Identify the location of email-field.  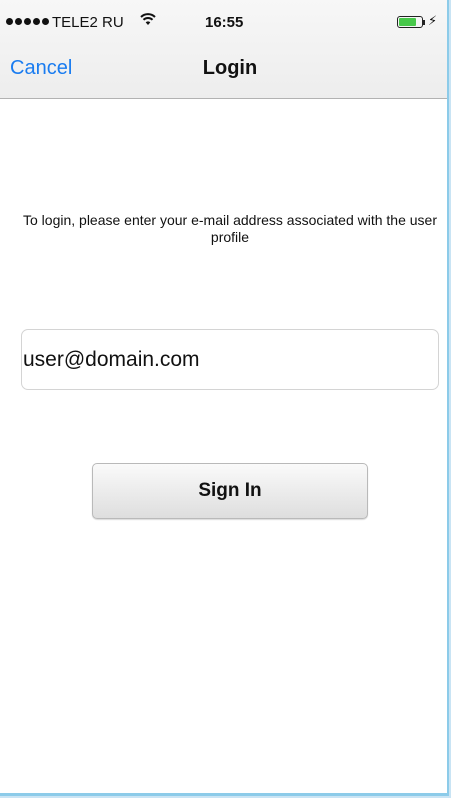
(230, 359).